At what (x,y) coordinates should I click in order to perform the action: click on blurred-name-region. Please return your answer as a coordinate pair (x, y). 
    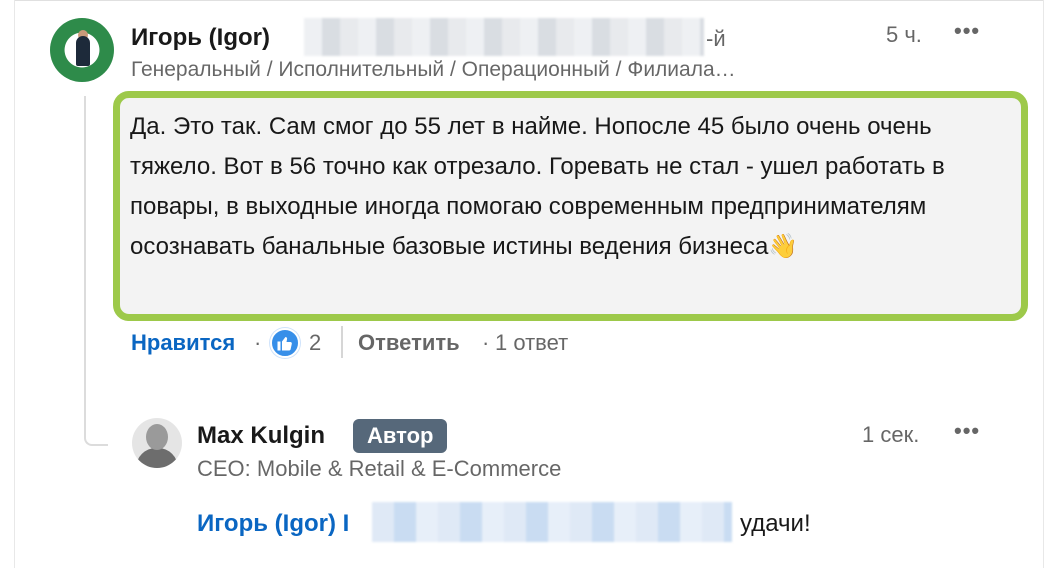
    Looking at the image, I should click on (504, 37).